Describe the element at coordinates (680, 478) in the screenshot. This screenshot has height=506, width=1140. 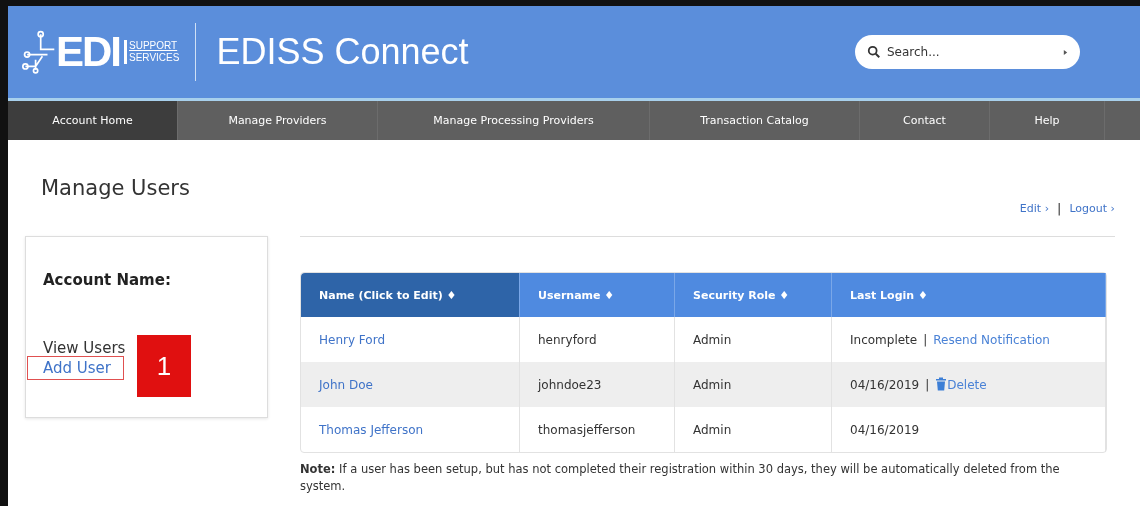
I see `note-text: Note: If a user has been setup, but has not completed their registration within 30 days, they will be automatically deleted from the system.` at that location.